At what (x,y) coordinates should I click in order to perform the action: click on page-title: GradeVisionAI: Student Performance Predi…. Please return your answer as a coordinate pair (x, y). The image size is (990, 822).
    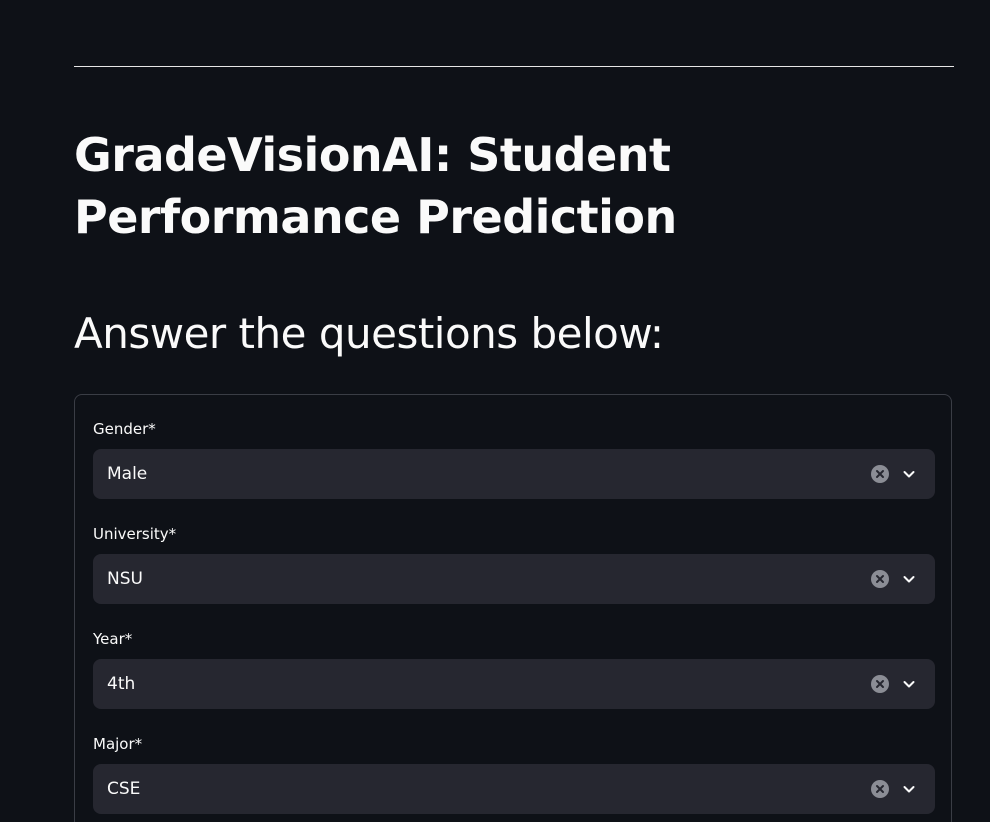
    Looking at the image, I should click on (375, 186).